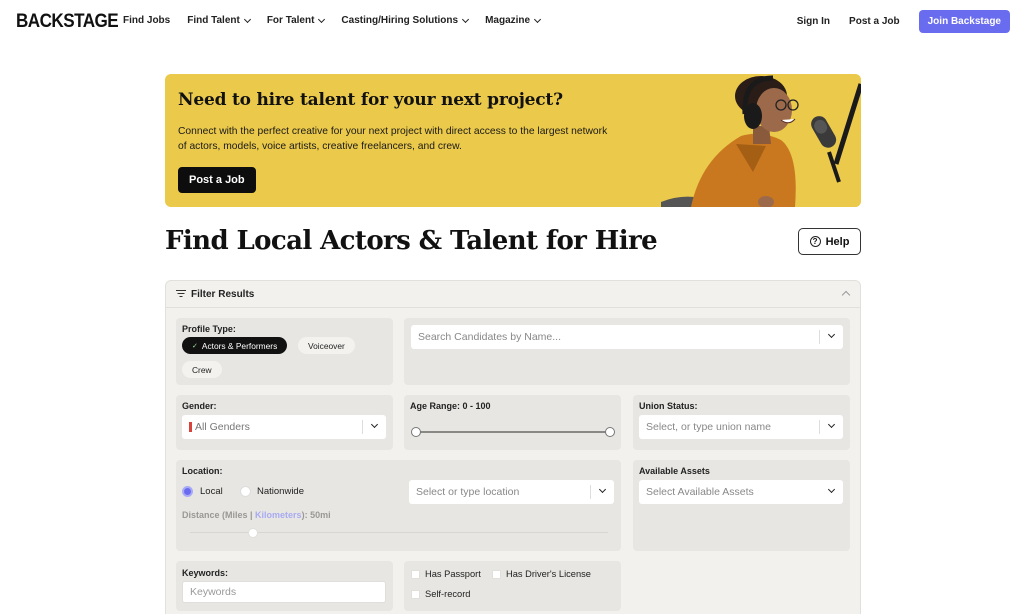 This screenshot has width=1024, height=614. I want to click on location-select: Select or type location, so click(511, 492).